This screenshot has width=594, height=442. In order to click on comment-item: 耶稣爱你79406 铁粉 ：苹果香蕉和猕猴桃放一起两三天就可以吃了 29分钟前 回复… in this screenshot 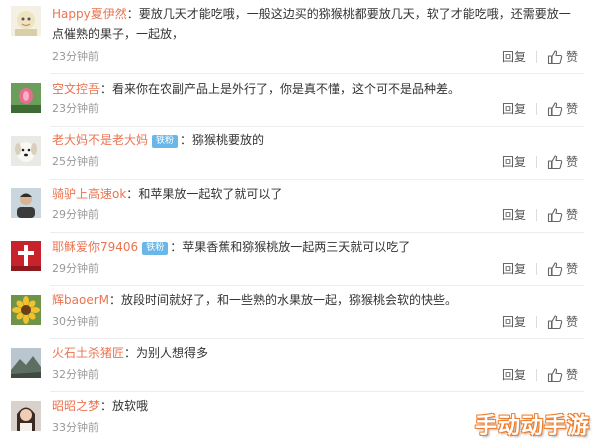, I will do `click(297, 259)`.